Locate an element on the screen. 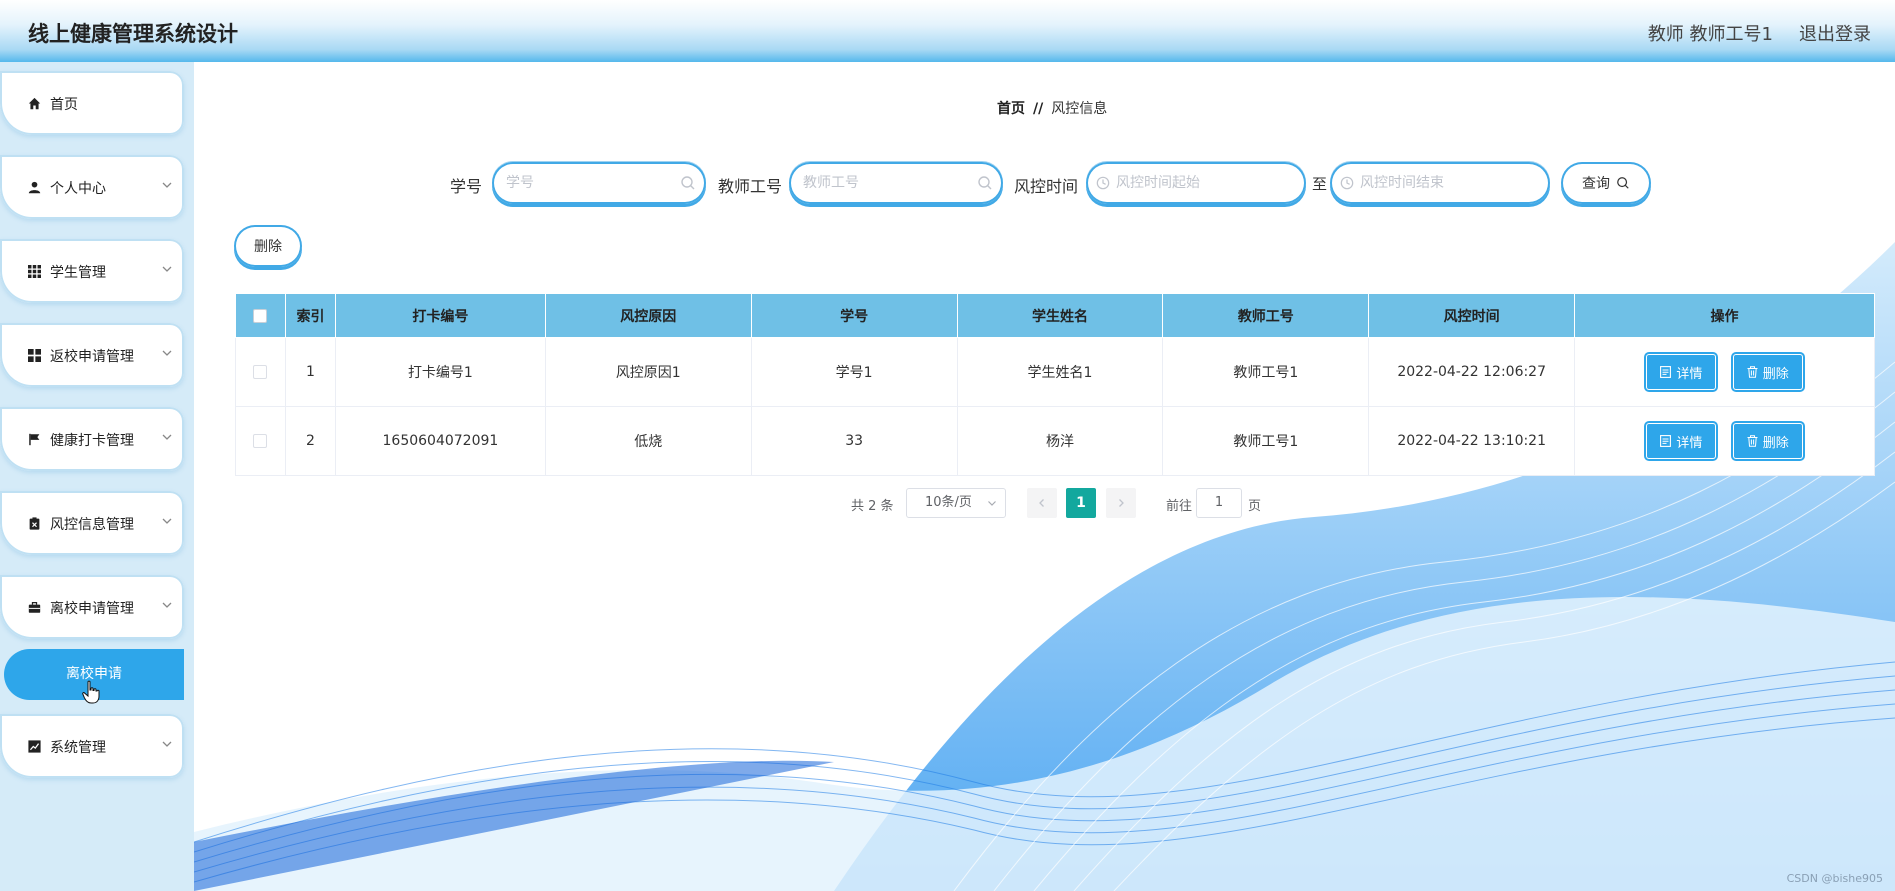 The height and width of the screenshot is (891, 1895). table-header-row: 索引 打卡编号 风控原因 学号 学生姓名 教师工号 风控时间 操作 is located at coordinates (1055, 315).